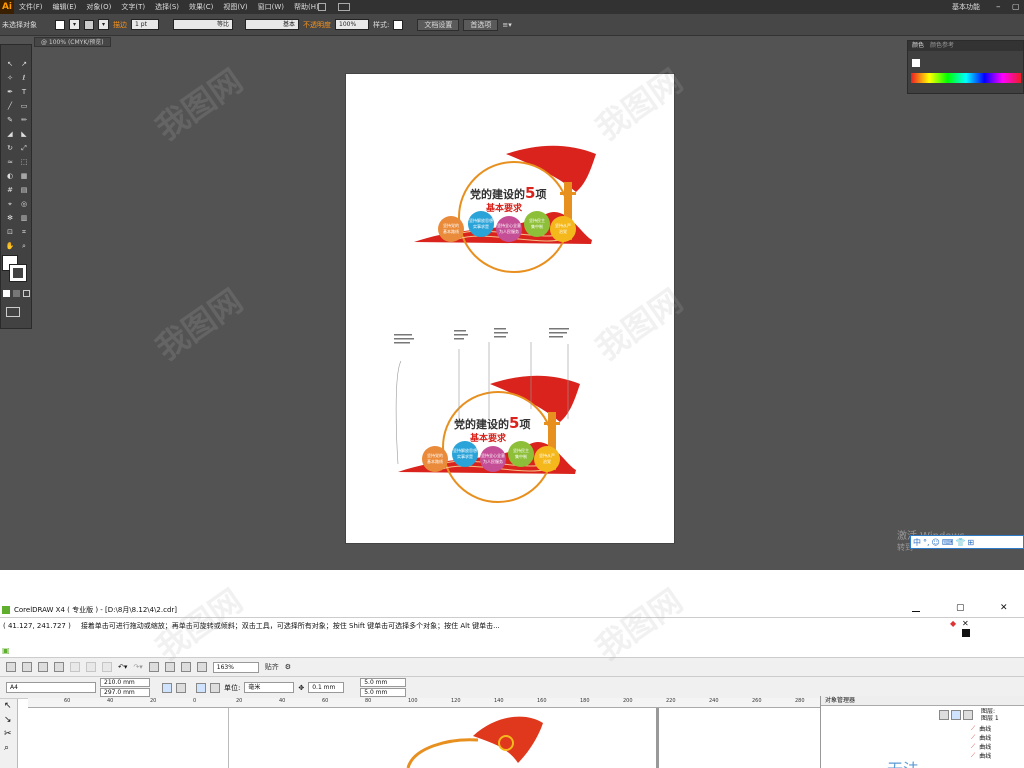 Image resolution: width=1024 pixels, height=768 pixels. I want to click on stroke-weight: 1 pt, so click(145, 24).